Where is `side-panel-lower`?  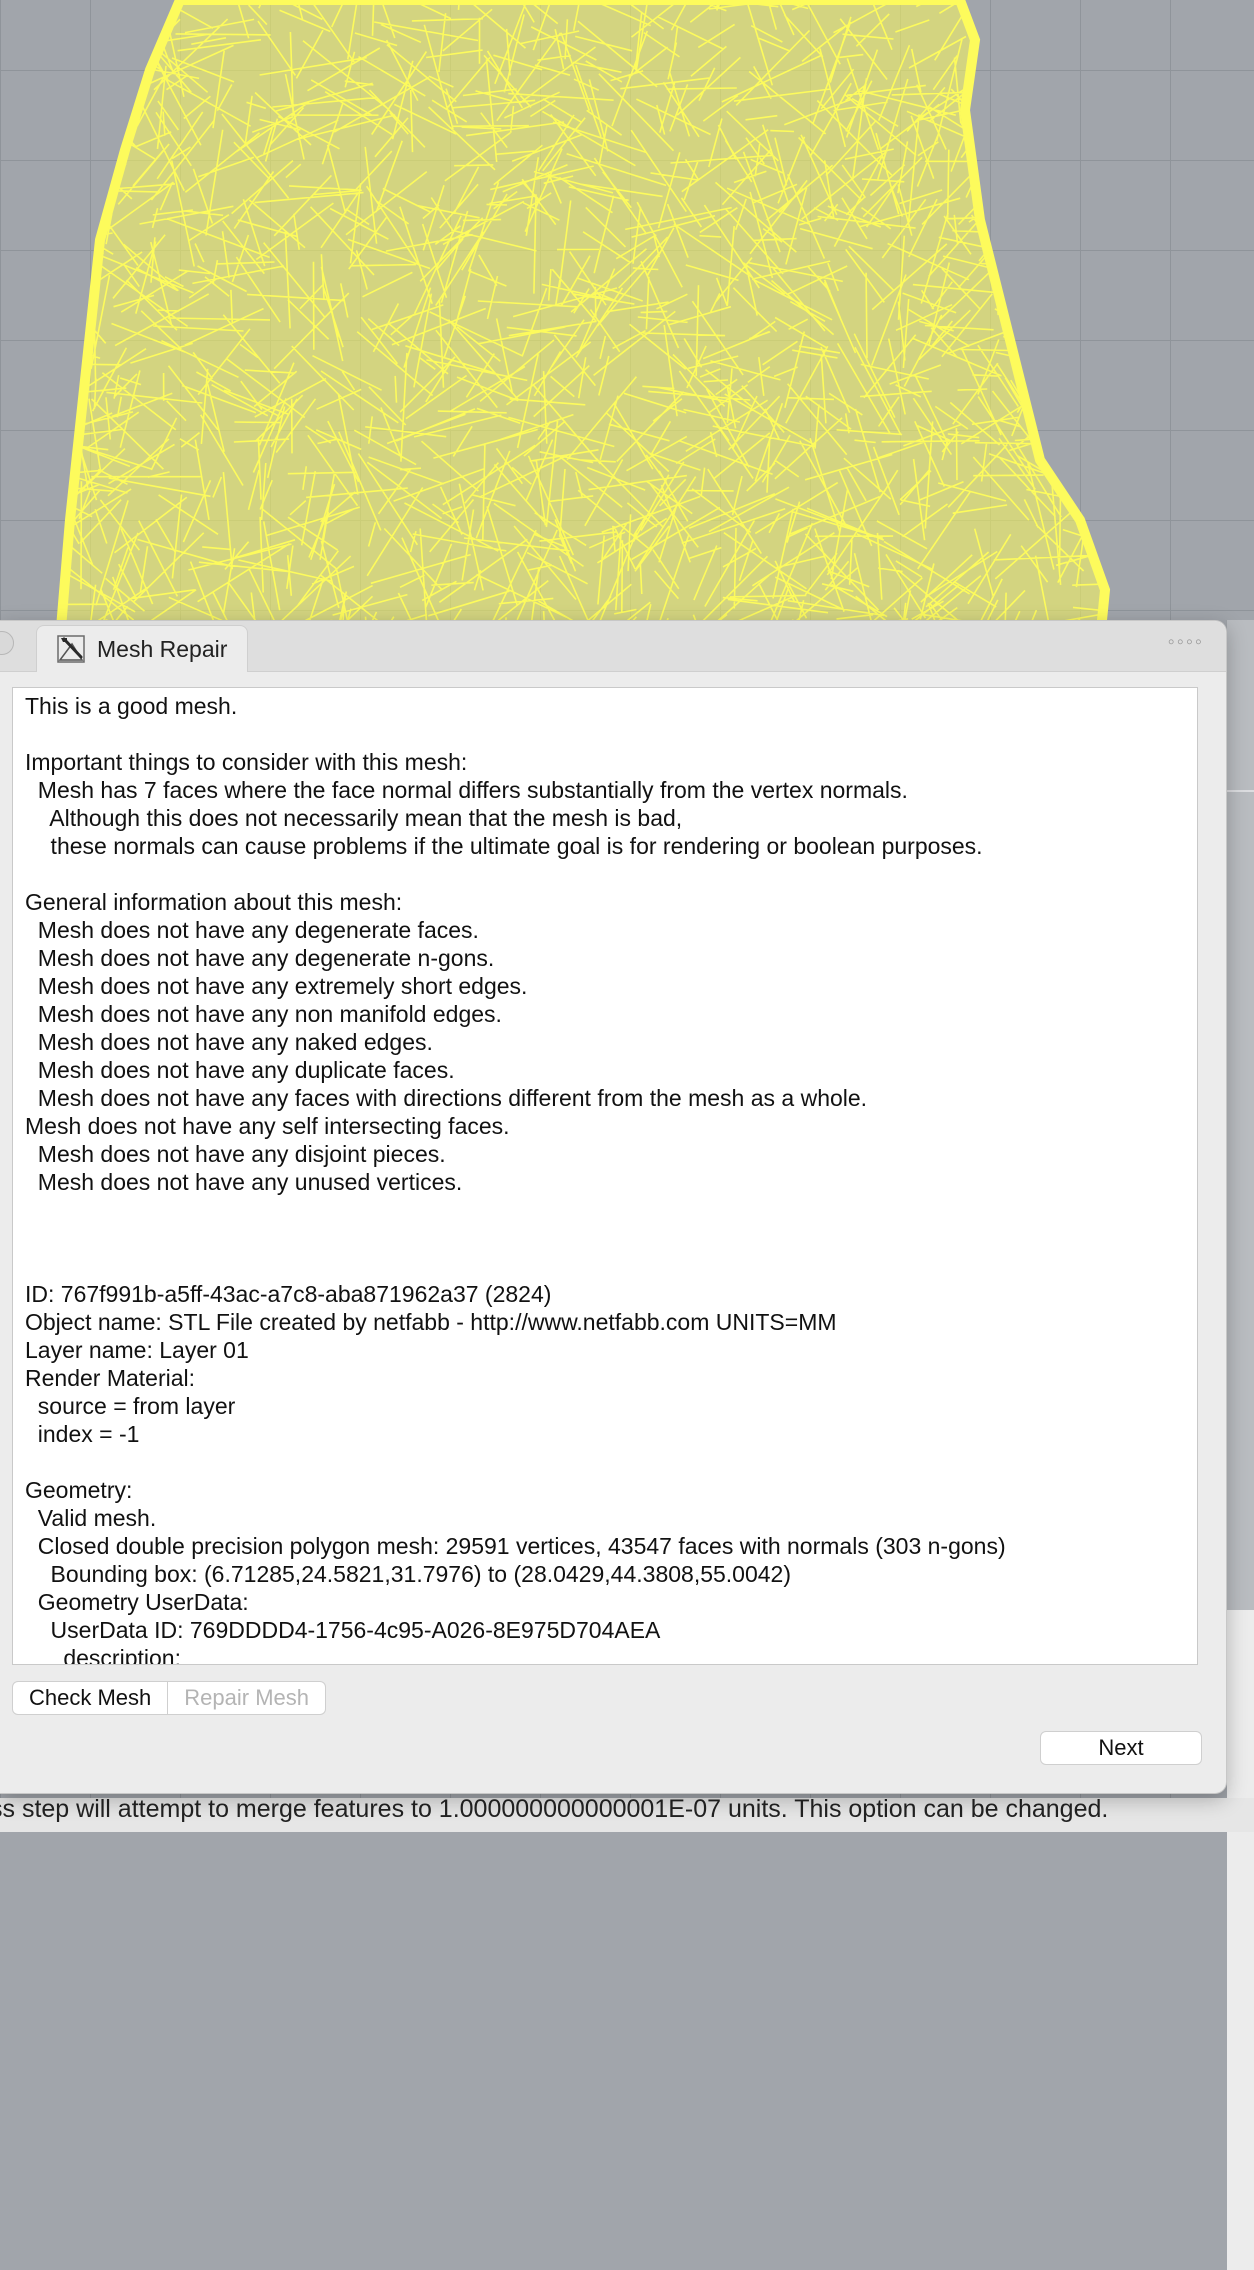 side-panel-lower is located at coordinates (1240, 1940).